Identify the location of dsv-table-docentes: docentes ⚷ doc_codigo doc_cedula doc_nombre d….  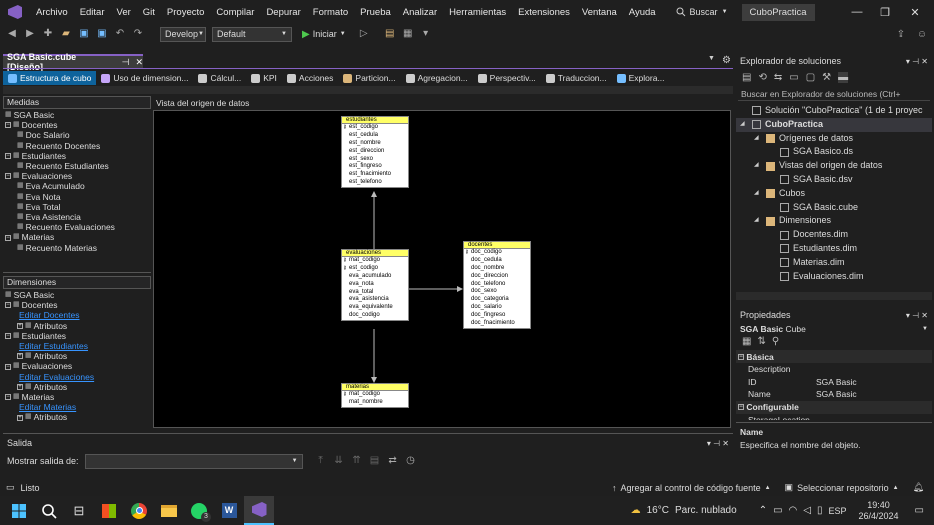
(497, 285).